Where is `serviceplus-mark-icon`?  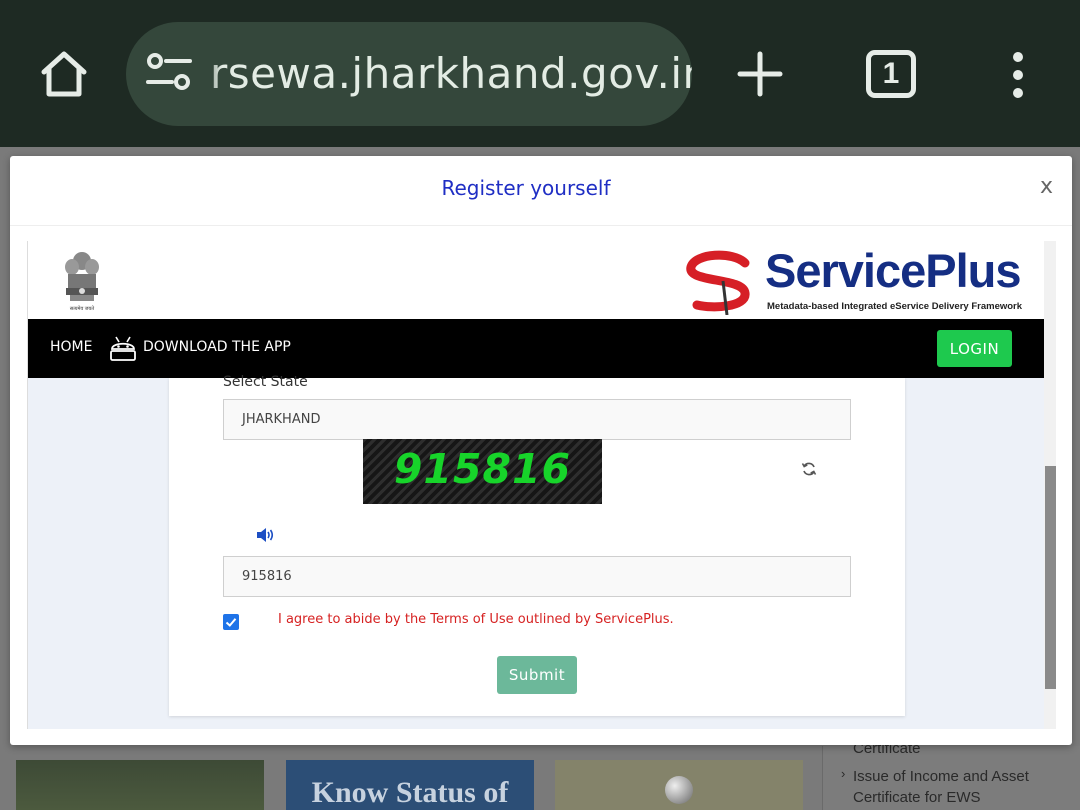 serviceplus-mark-icon is located at coordinates (718, 282).